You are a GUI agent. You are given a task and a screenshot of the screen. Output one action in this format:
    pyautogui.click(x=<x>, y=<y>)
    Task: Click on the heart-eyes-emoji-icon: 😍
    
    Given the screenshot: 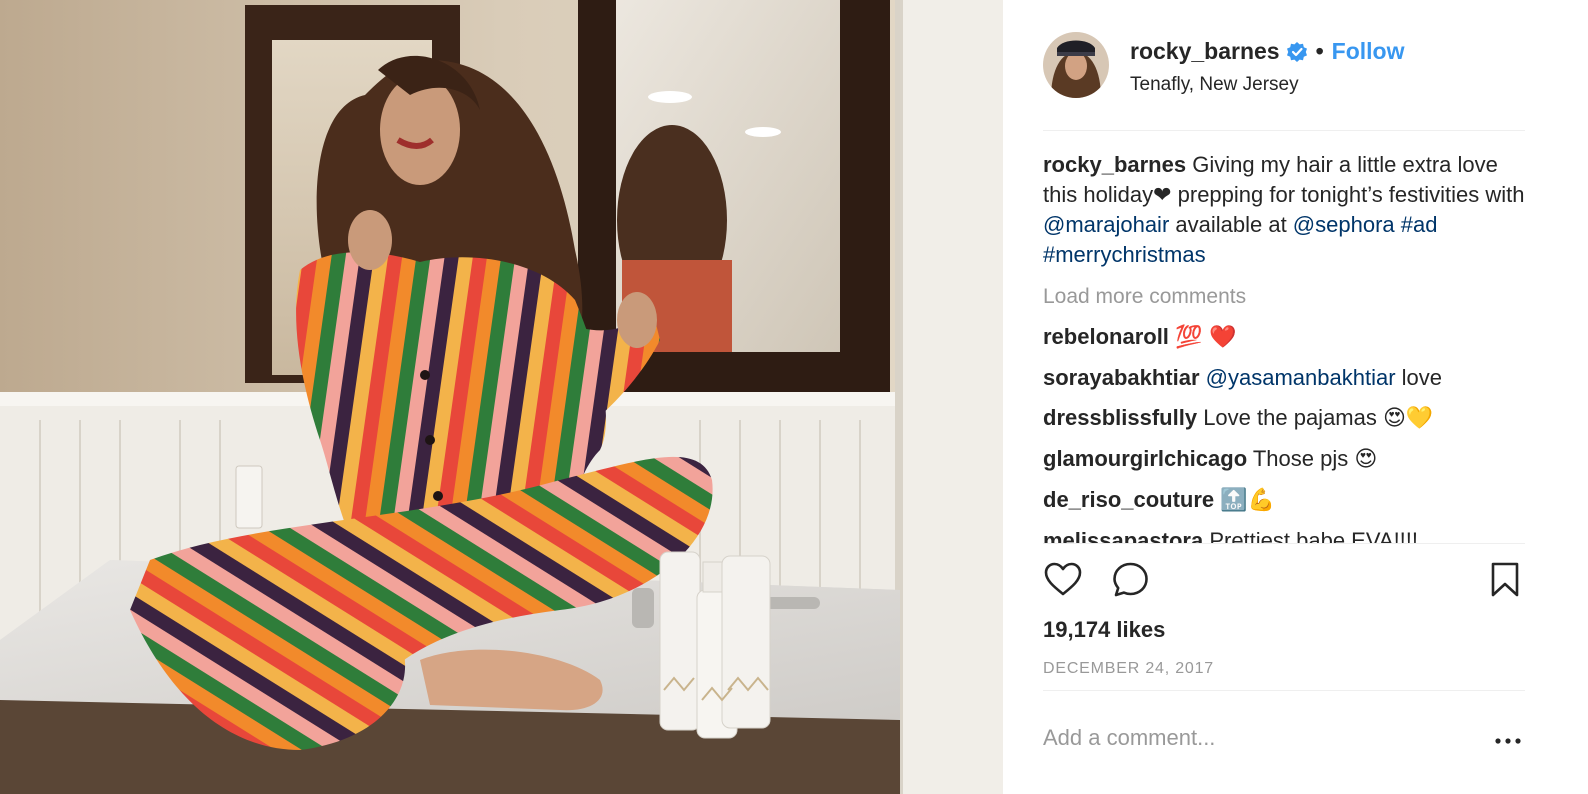 What is the action you would take?
    pyautogui.click(x=1366, y=459)
    